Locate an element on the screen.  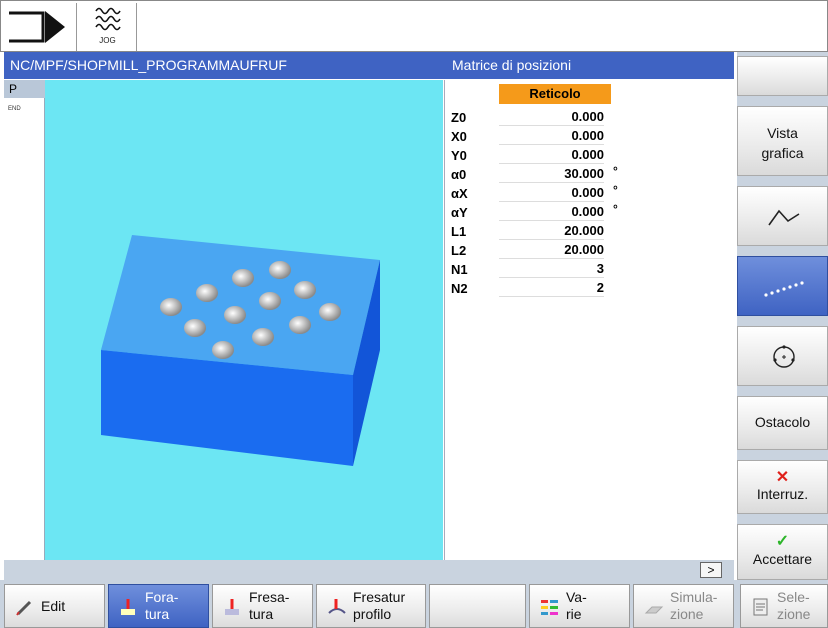
simulazione-button: Simula-zione is located at coordinates (683, 606).